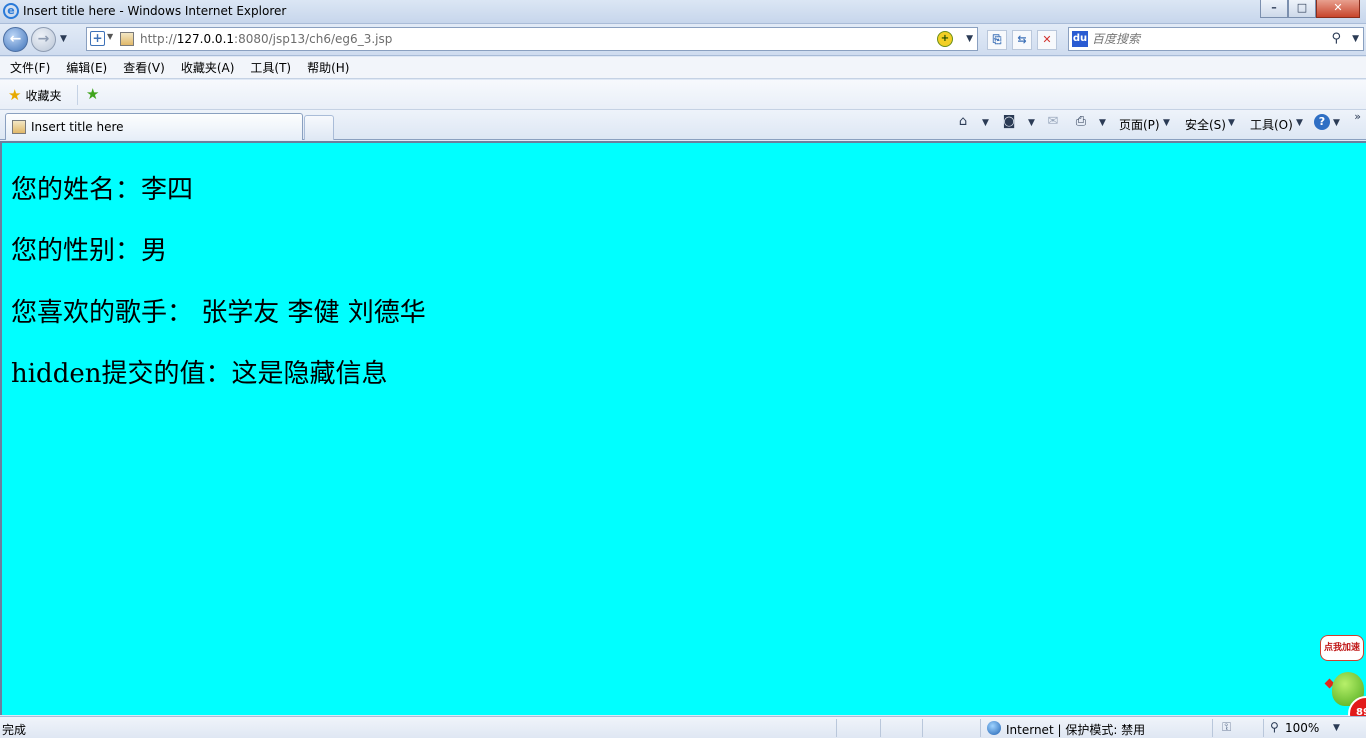 Image resolution: width=1366 pixels, height=738 pixels. What do you see at coordinates (15, 95) in the screenshot?
I see `star-icon: ★` at bounding box center [15, 95].